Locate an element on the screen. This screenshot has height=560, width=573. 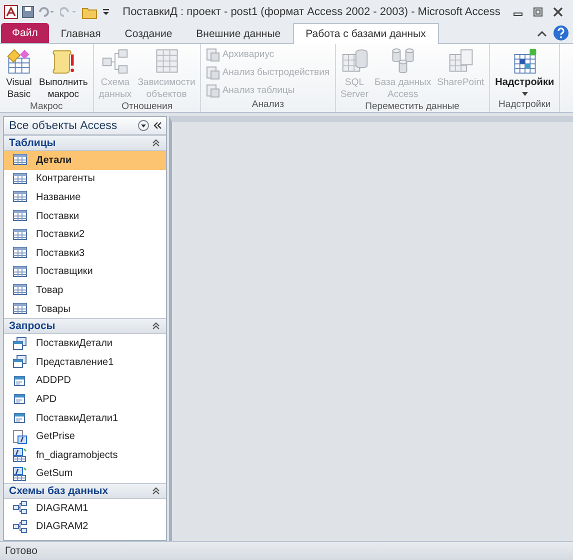
file-tab: Файл is located at coordinates (25, 33).